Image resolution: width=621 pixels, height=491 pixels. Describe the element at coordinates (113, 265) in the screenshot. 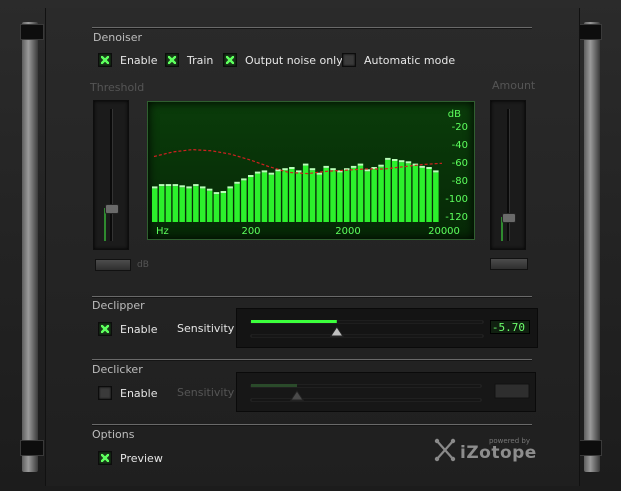

I see `threshold-value-box` at that location.